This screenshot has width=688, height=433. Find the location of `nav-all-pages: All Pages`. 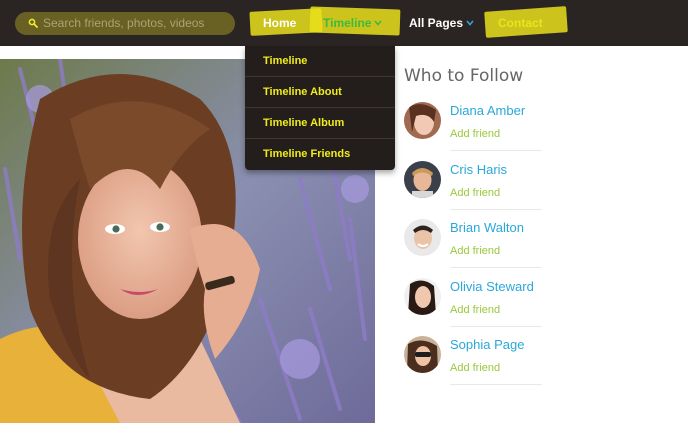

nav-all-pages: All Pages is located at coordinates (441, 23).